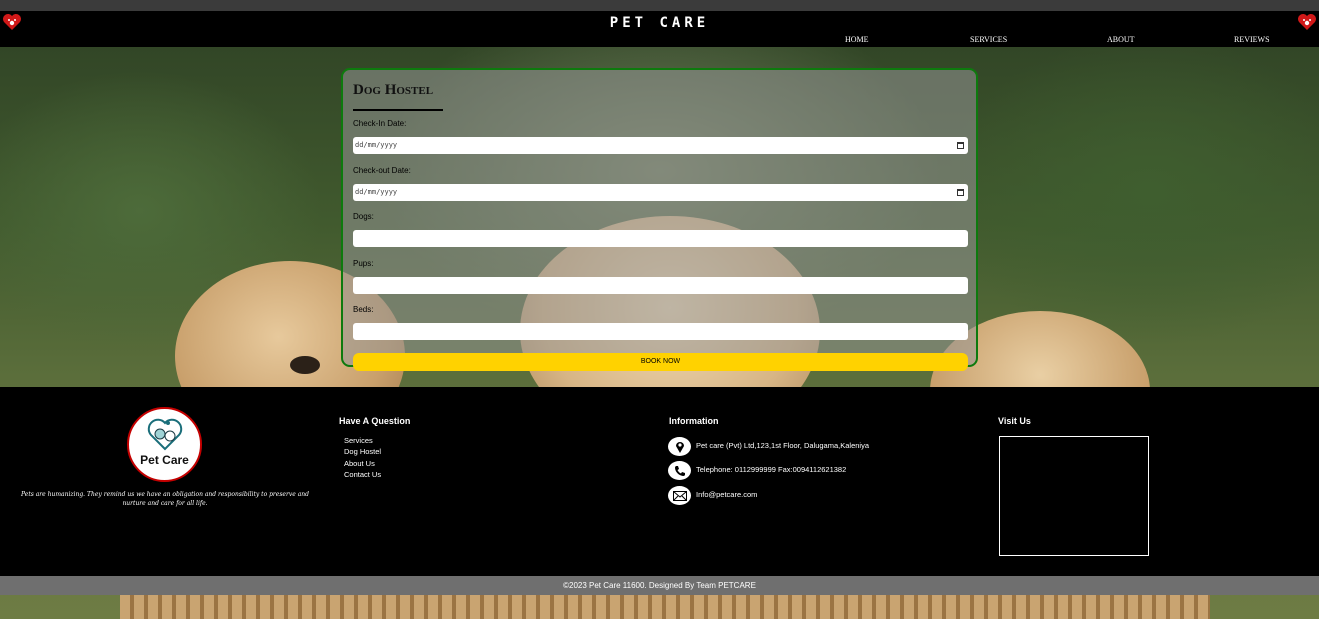 The height and width of the screenshot is (619, 1319). What do you see at coordinates (375, 421) in the screenshot?
I see `question-heading: Have A Question` at bounding box center [375, 421].